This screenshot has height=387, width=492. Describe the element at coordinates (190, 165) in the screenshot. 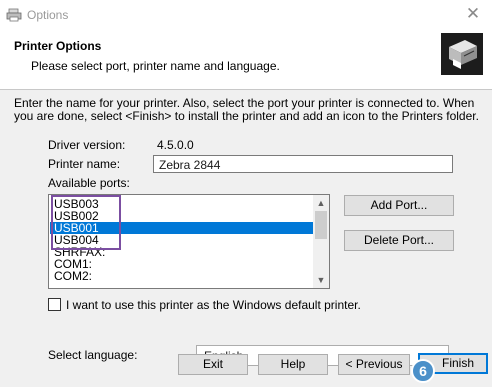

I see `printer-name-value: Zebra 2844` at that location.